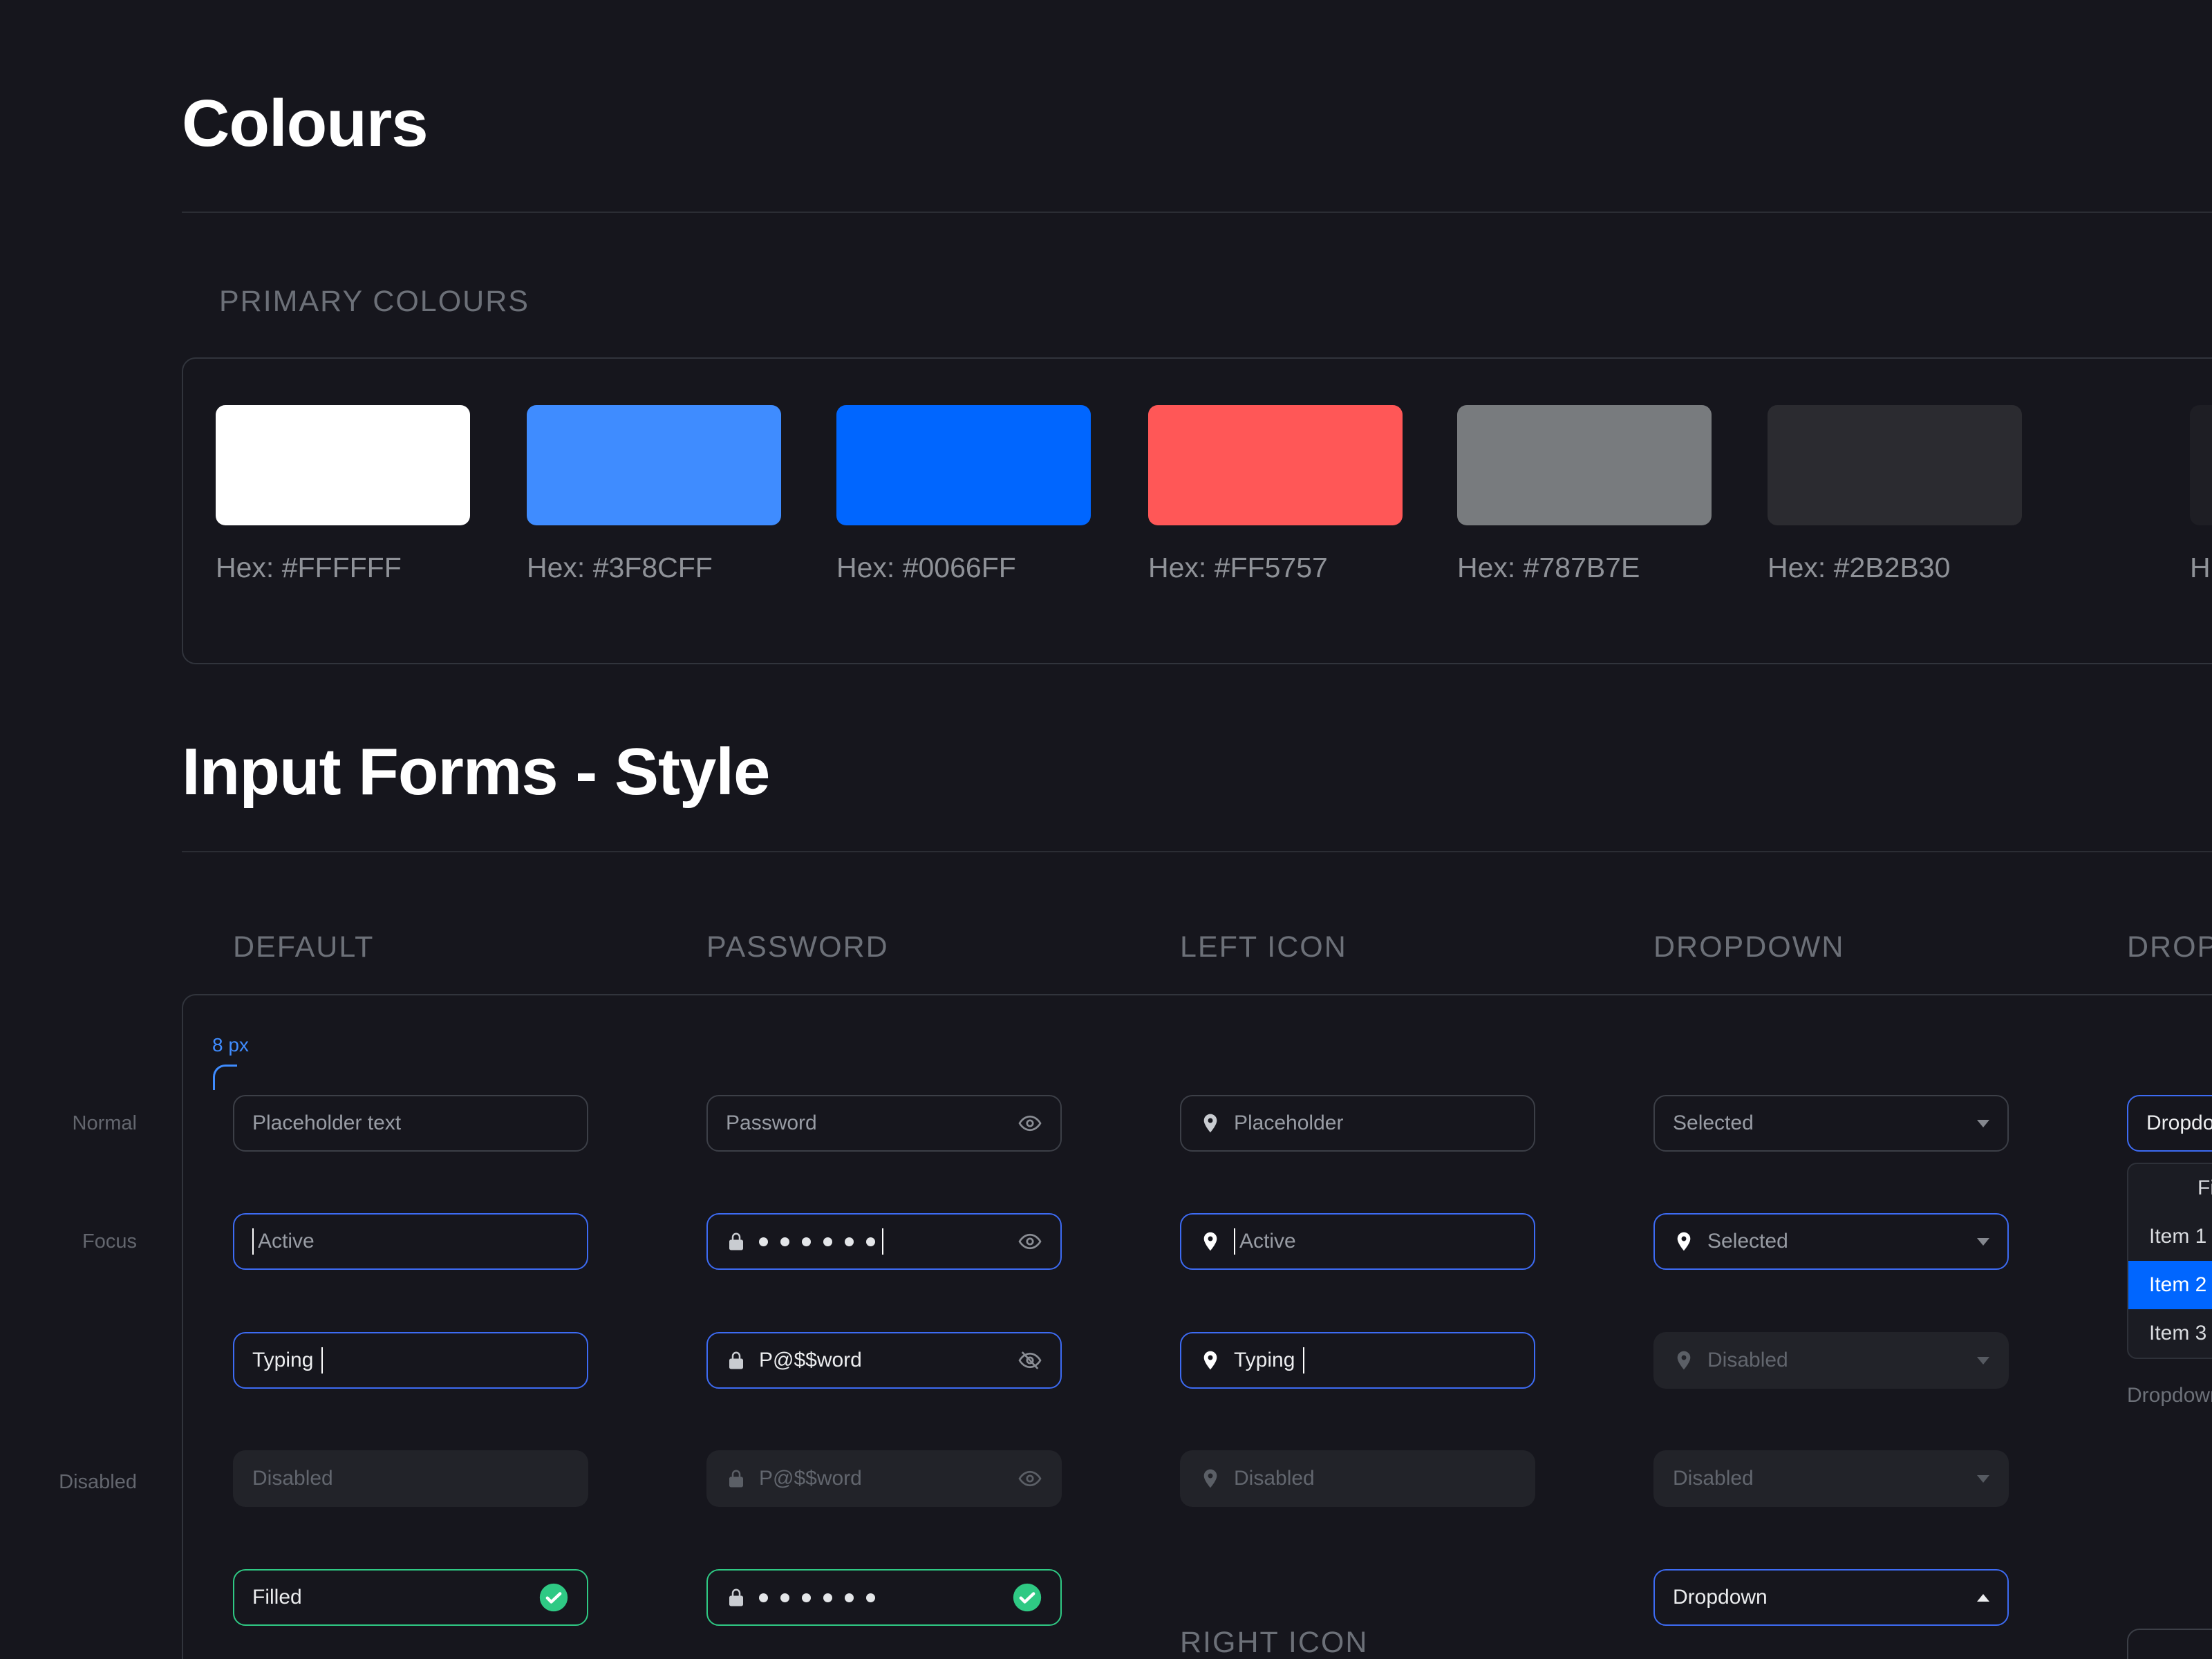 The height and width of the screenshot is (1659, 2212). I want to click on column-header-default: DEFAULT, so click(304, 947).